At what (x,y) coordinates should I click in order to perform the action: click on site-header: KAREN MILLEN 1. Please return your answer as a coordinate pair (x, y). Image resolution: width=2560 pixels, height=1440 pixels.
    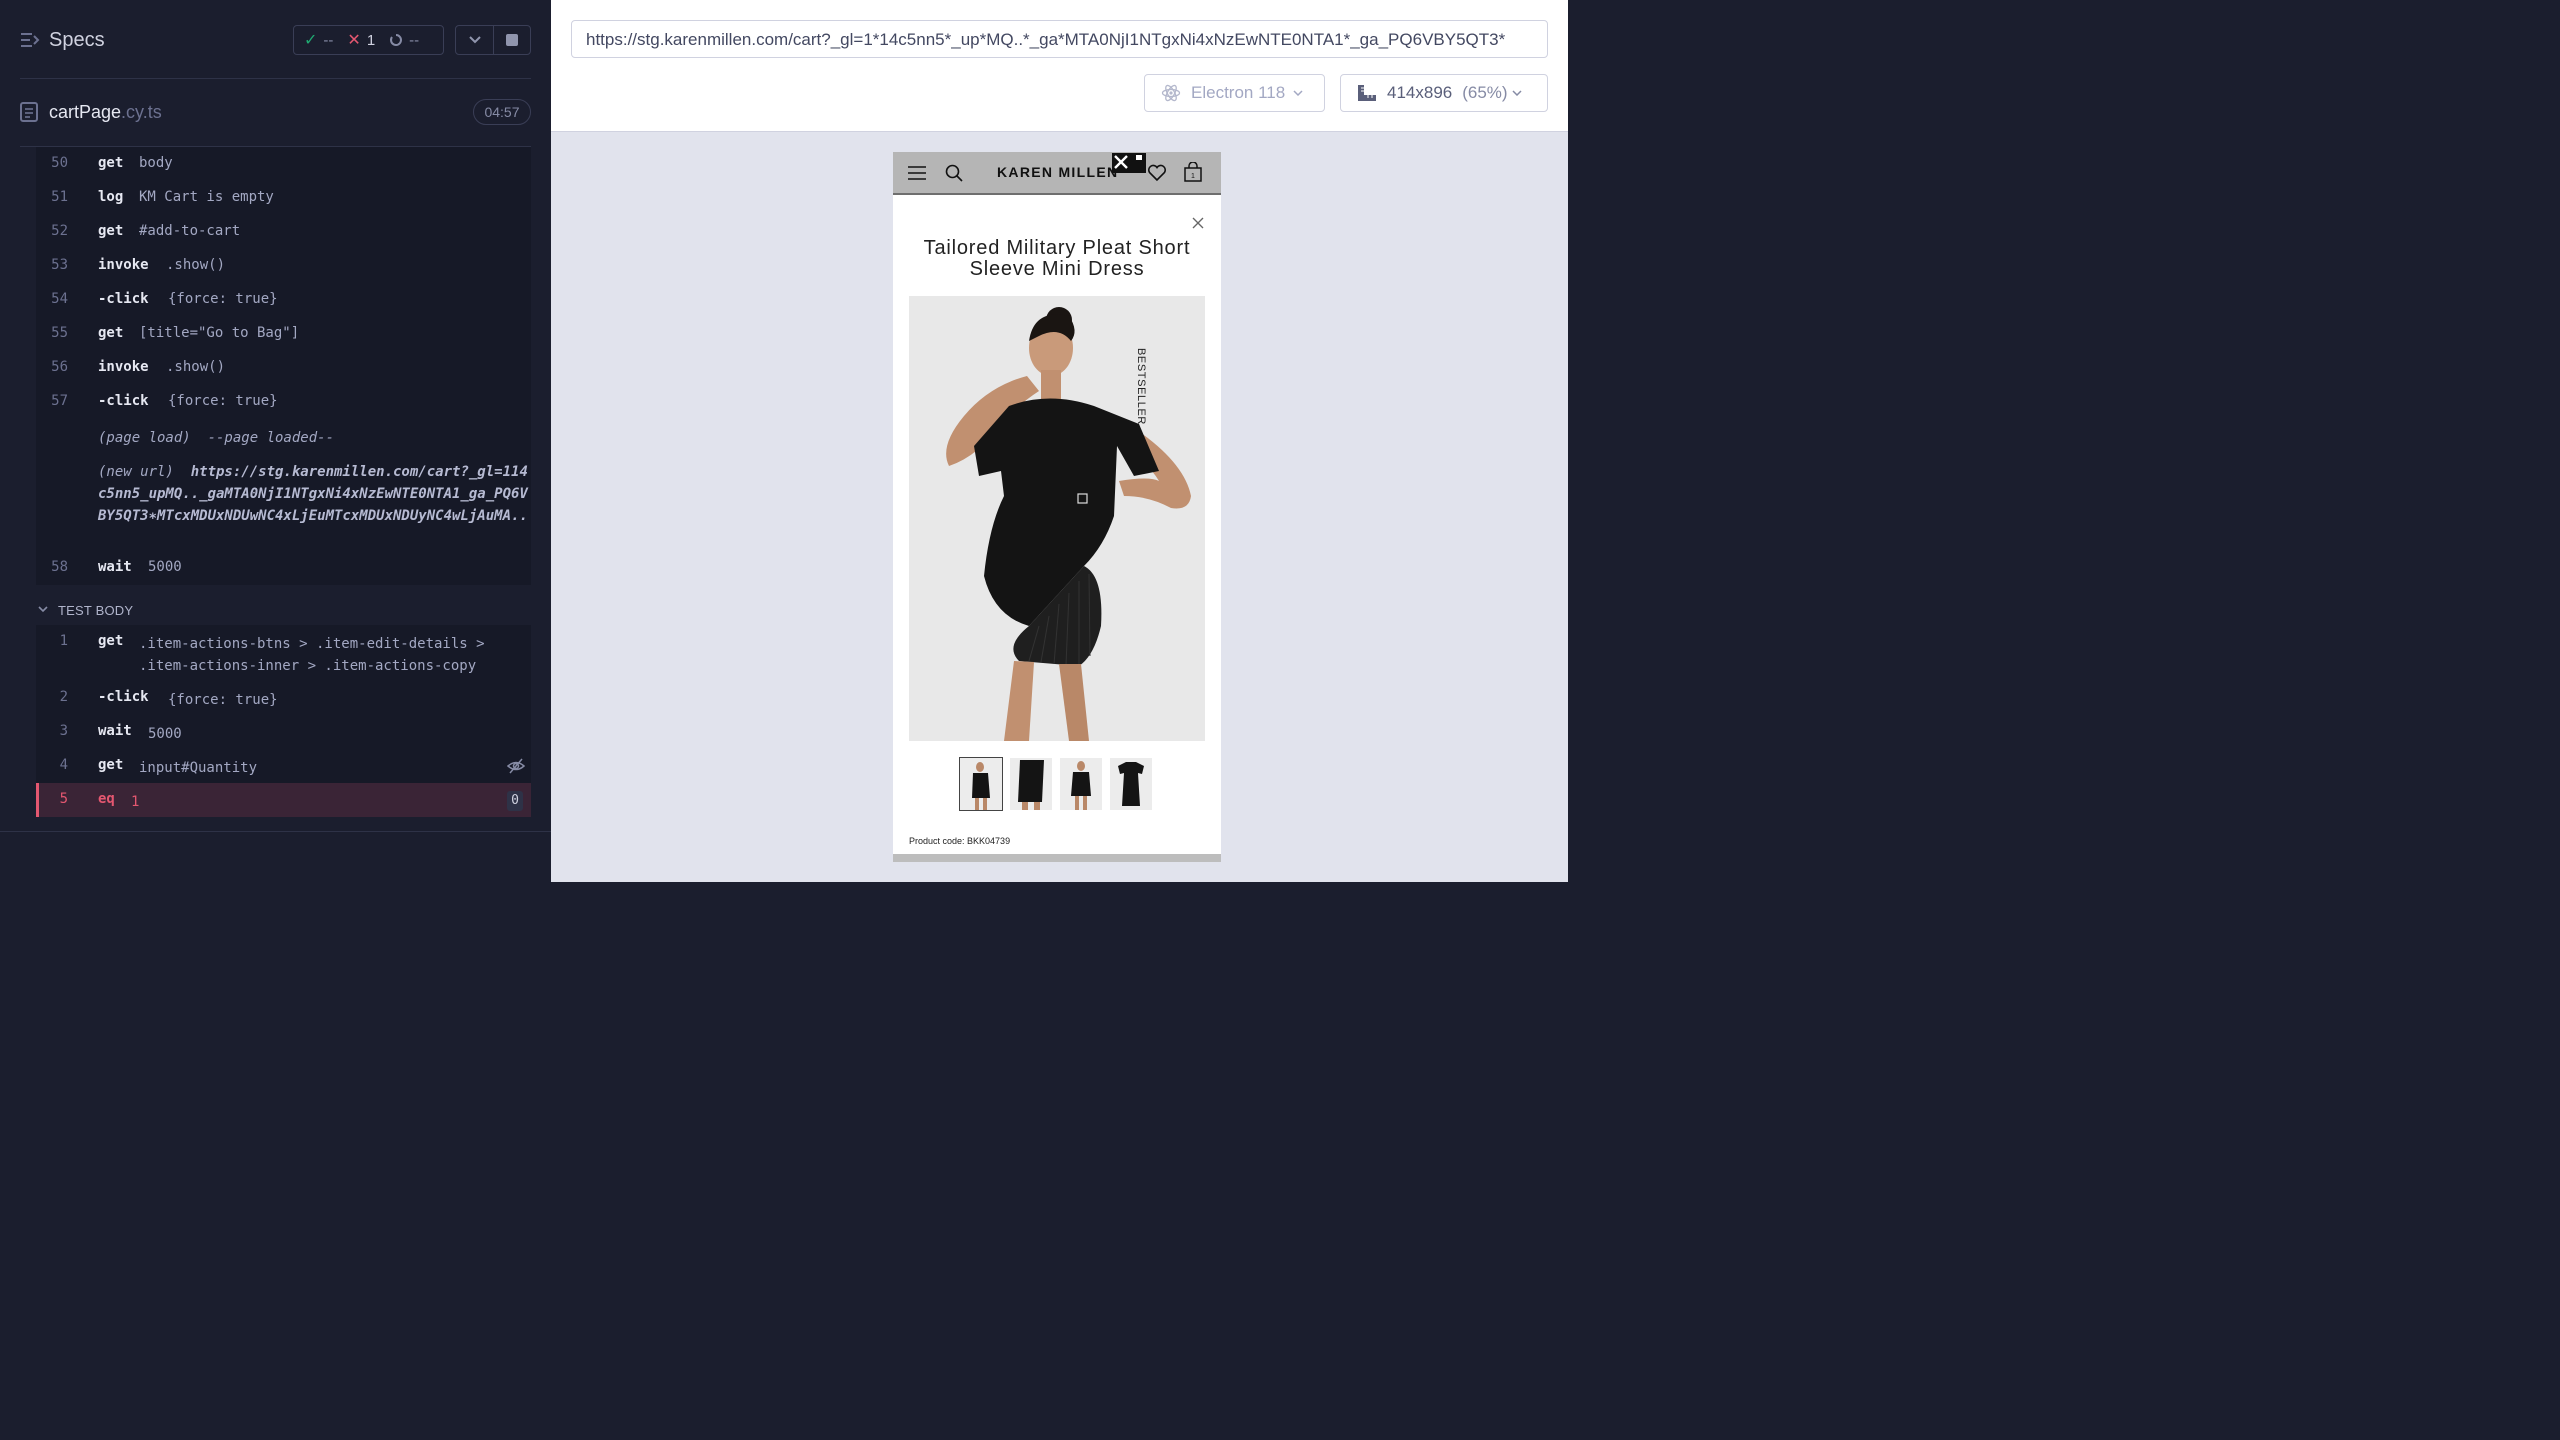
    Looking at the image, I should click on (1057, 173).